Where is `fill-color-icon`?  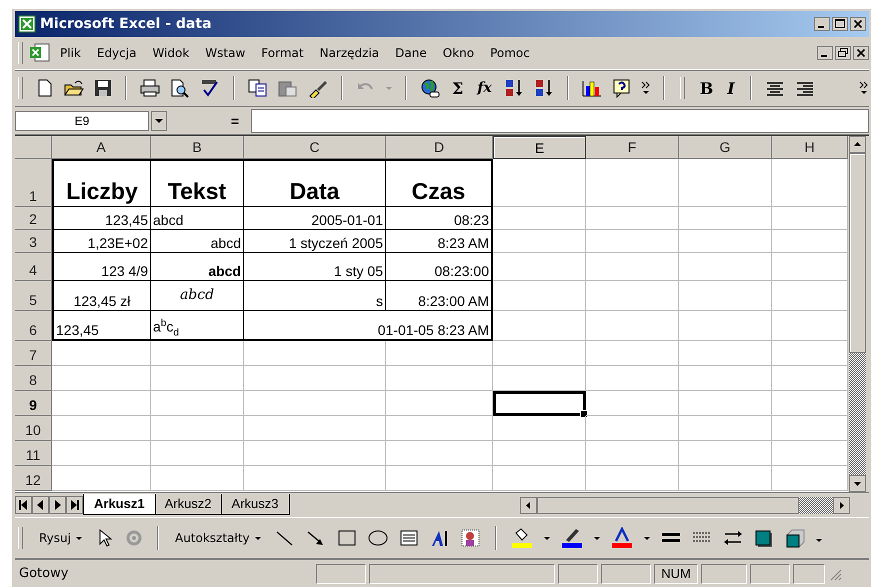
fill-color-icon is located at coordinates (522, 538).